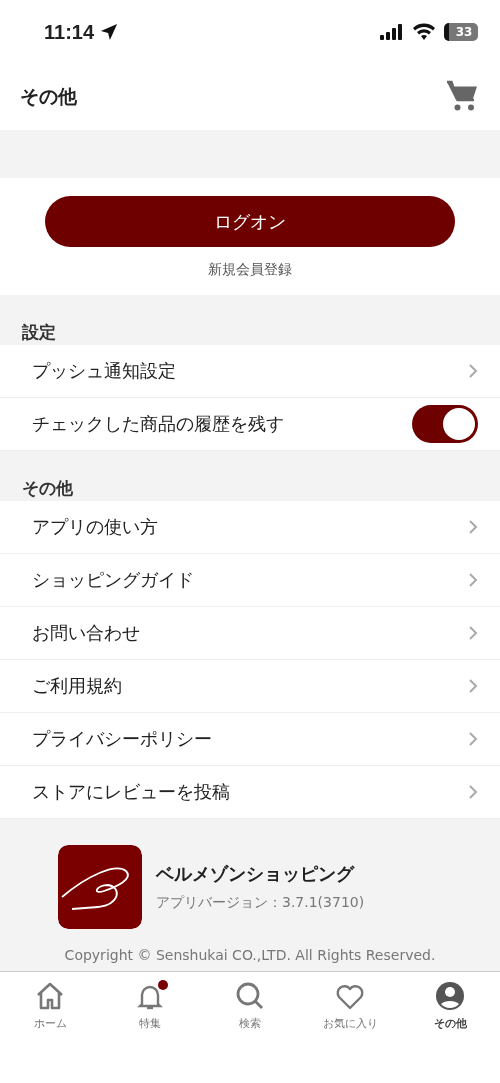  What do you see at coordinates (450, 996) in the screenshot?
I see `person-icon` at bounding box center [450, 996].